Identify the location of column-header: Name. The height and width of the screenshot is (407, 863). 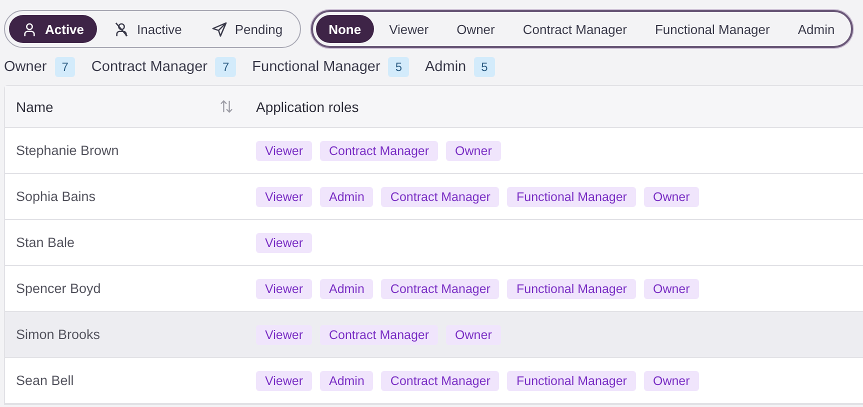
(35, 106).